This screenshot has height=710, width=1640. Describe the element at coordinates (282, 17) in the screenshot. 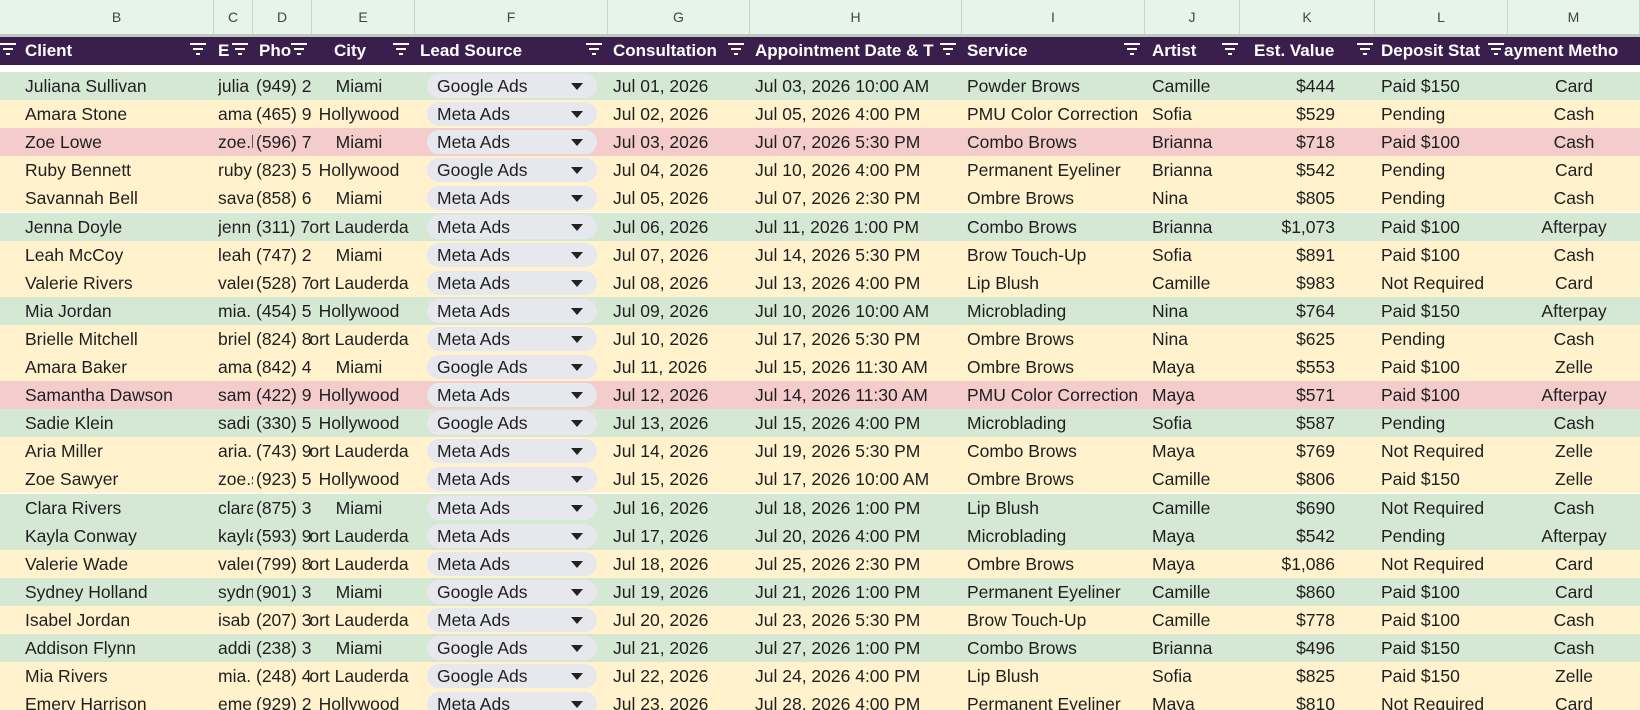

I see `column-letter-d: D` at that location.